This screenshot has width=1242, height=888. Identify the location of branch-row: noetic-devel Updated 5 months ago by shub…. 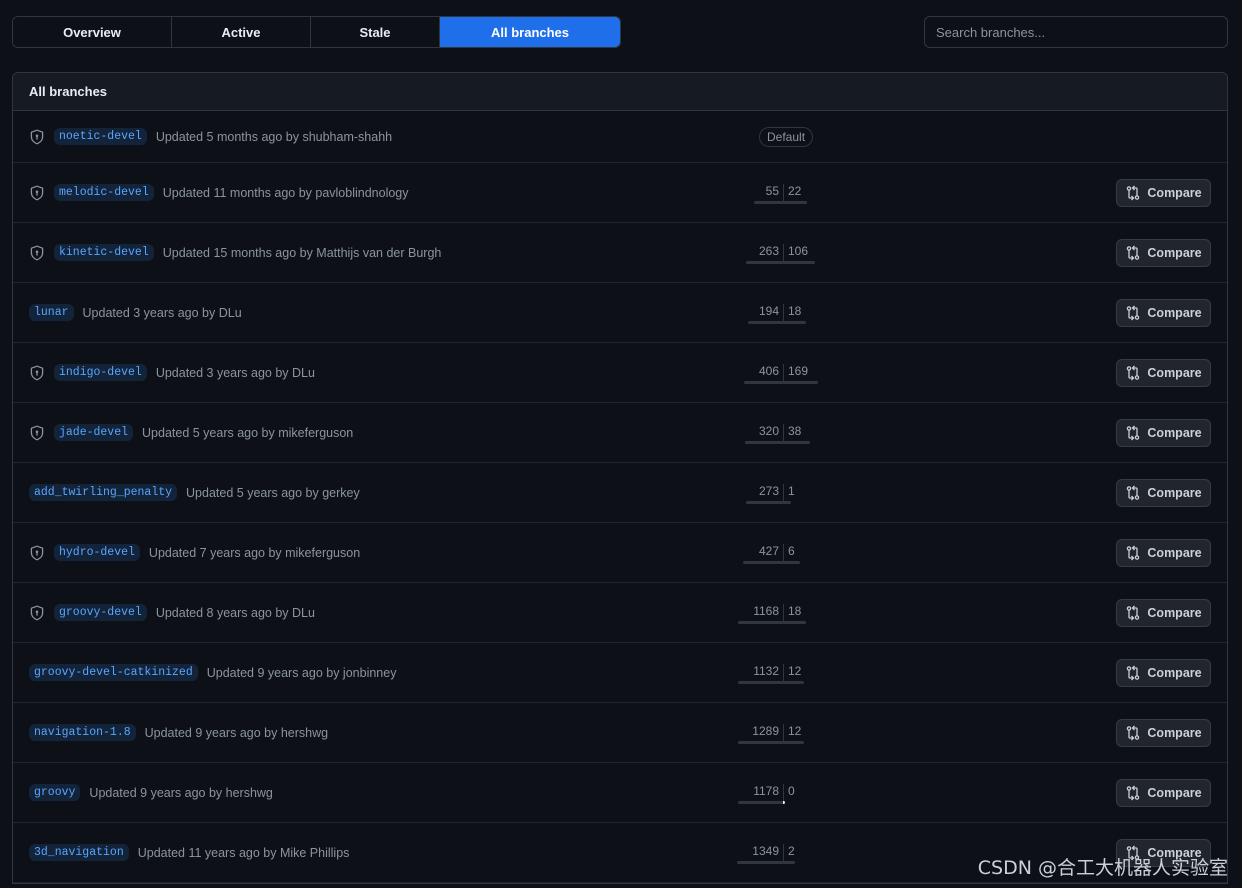
(620, 137).